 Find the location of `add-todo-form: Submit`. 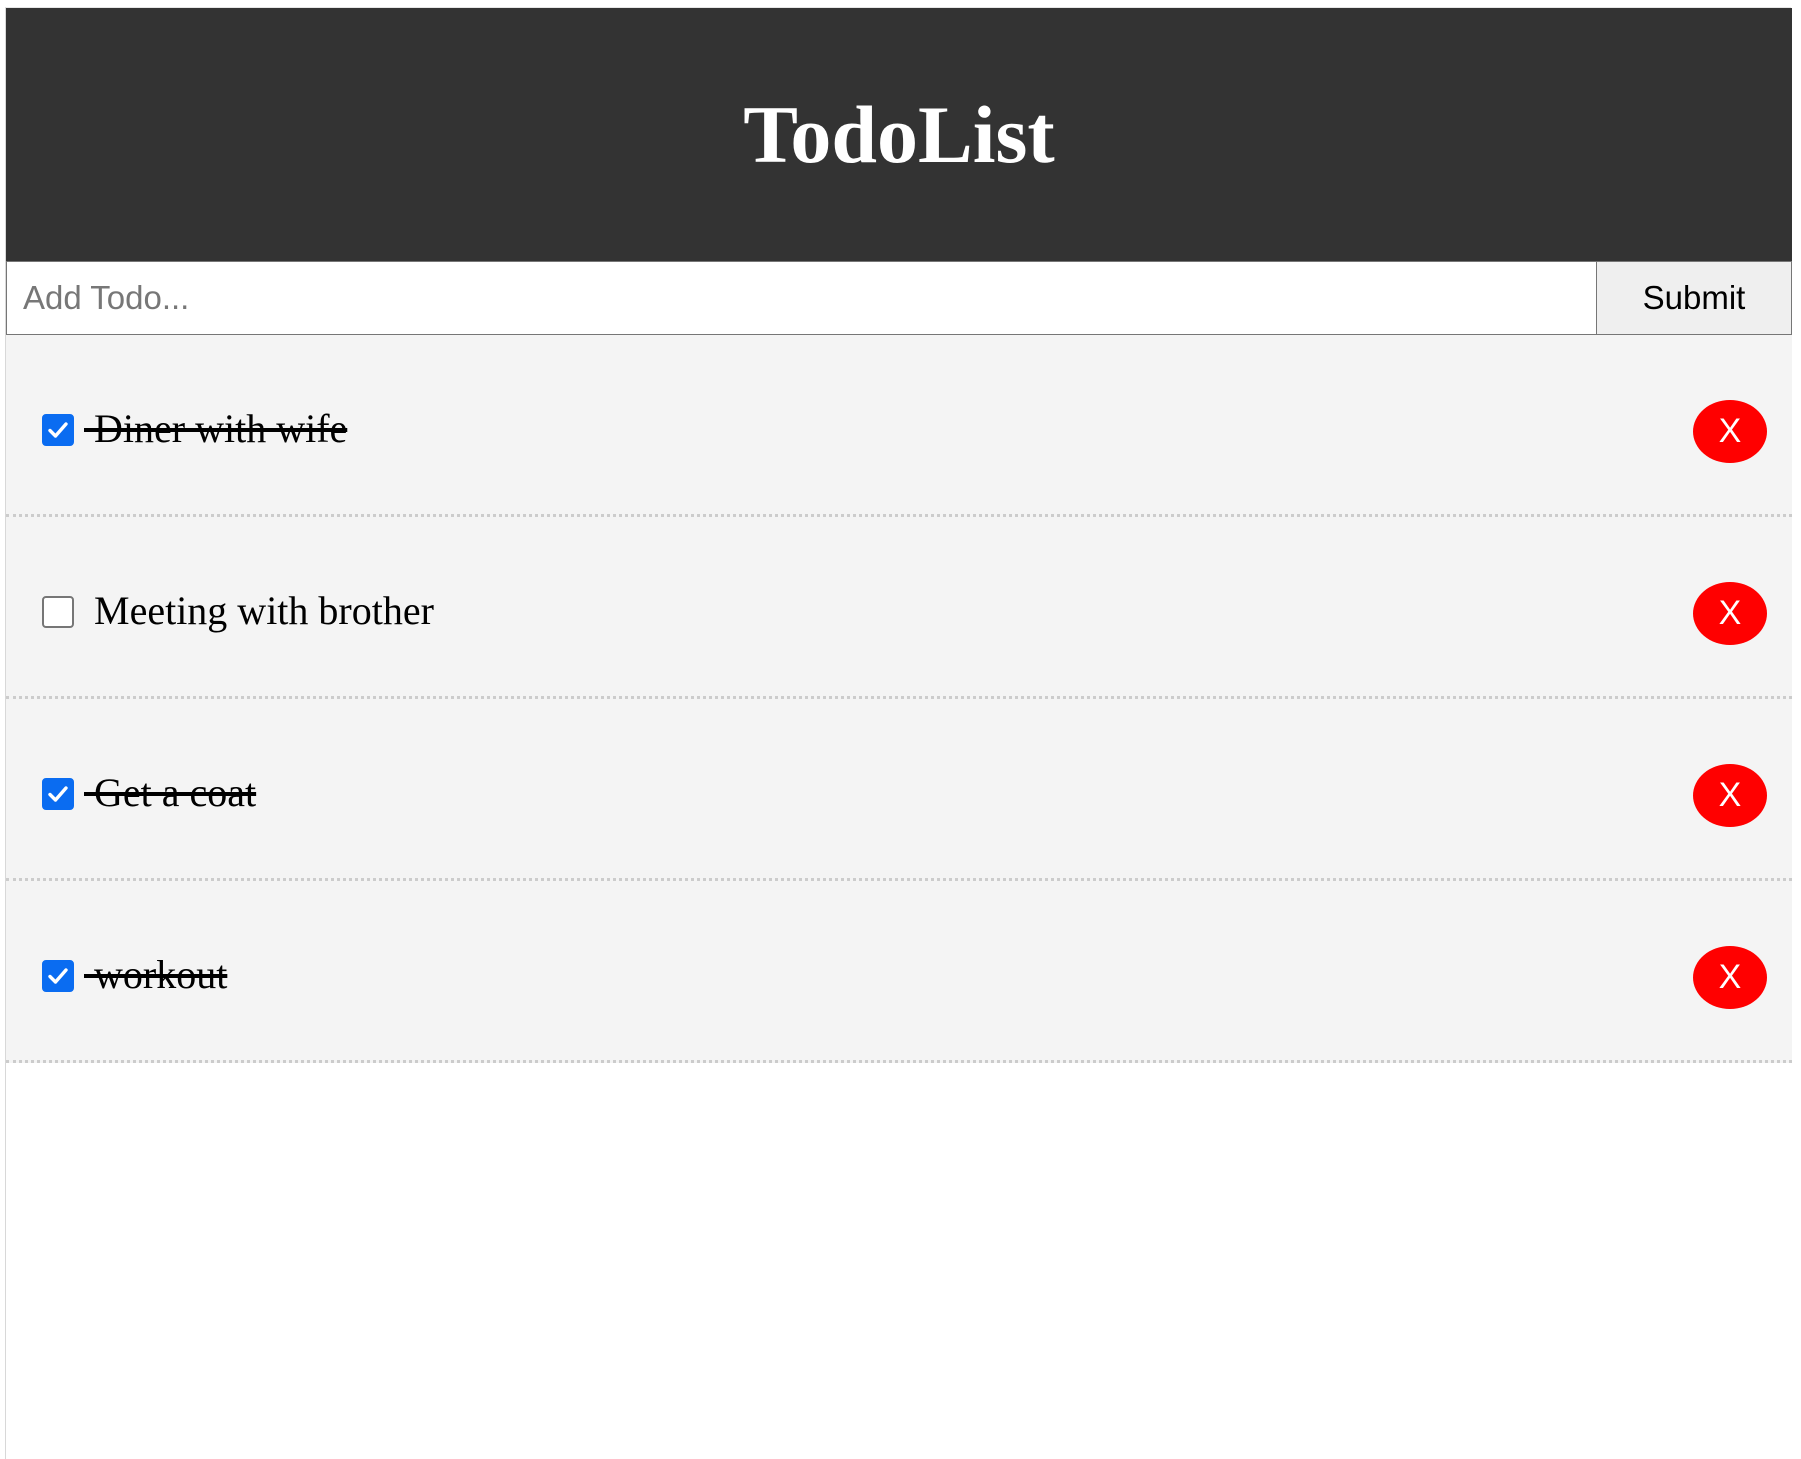

add-todo-form: Submit is located at coordinates (899, 298).